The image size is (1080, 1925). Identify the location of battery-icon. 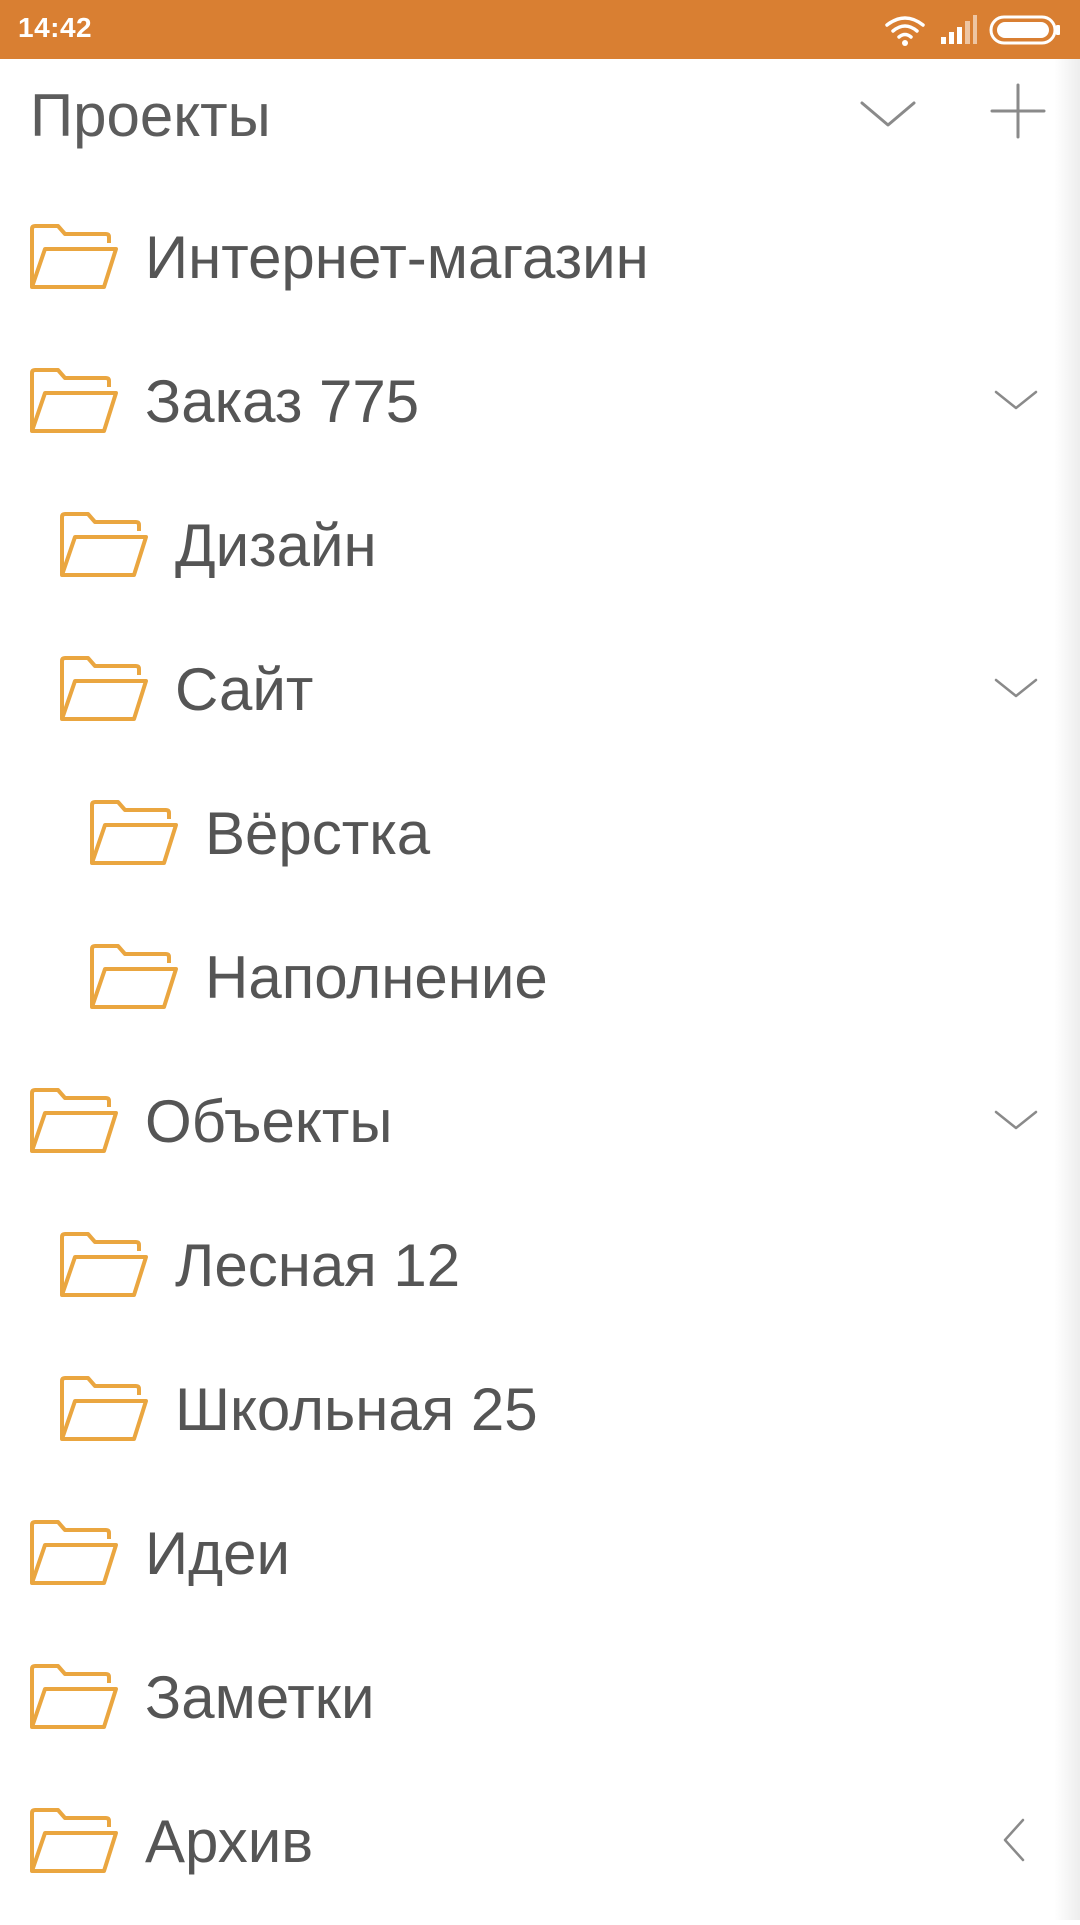
(1024, 30).